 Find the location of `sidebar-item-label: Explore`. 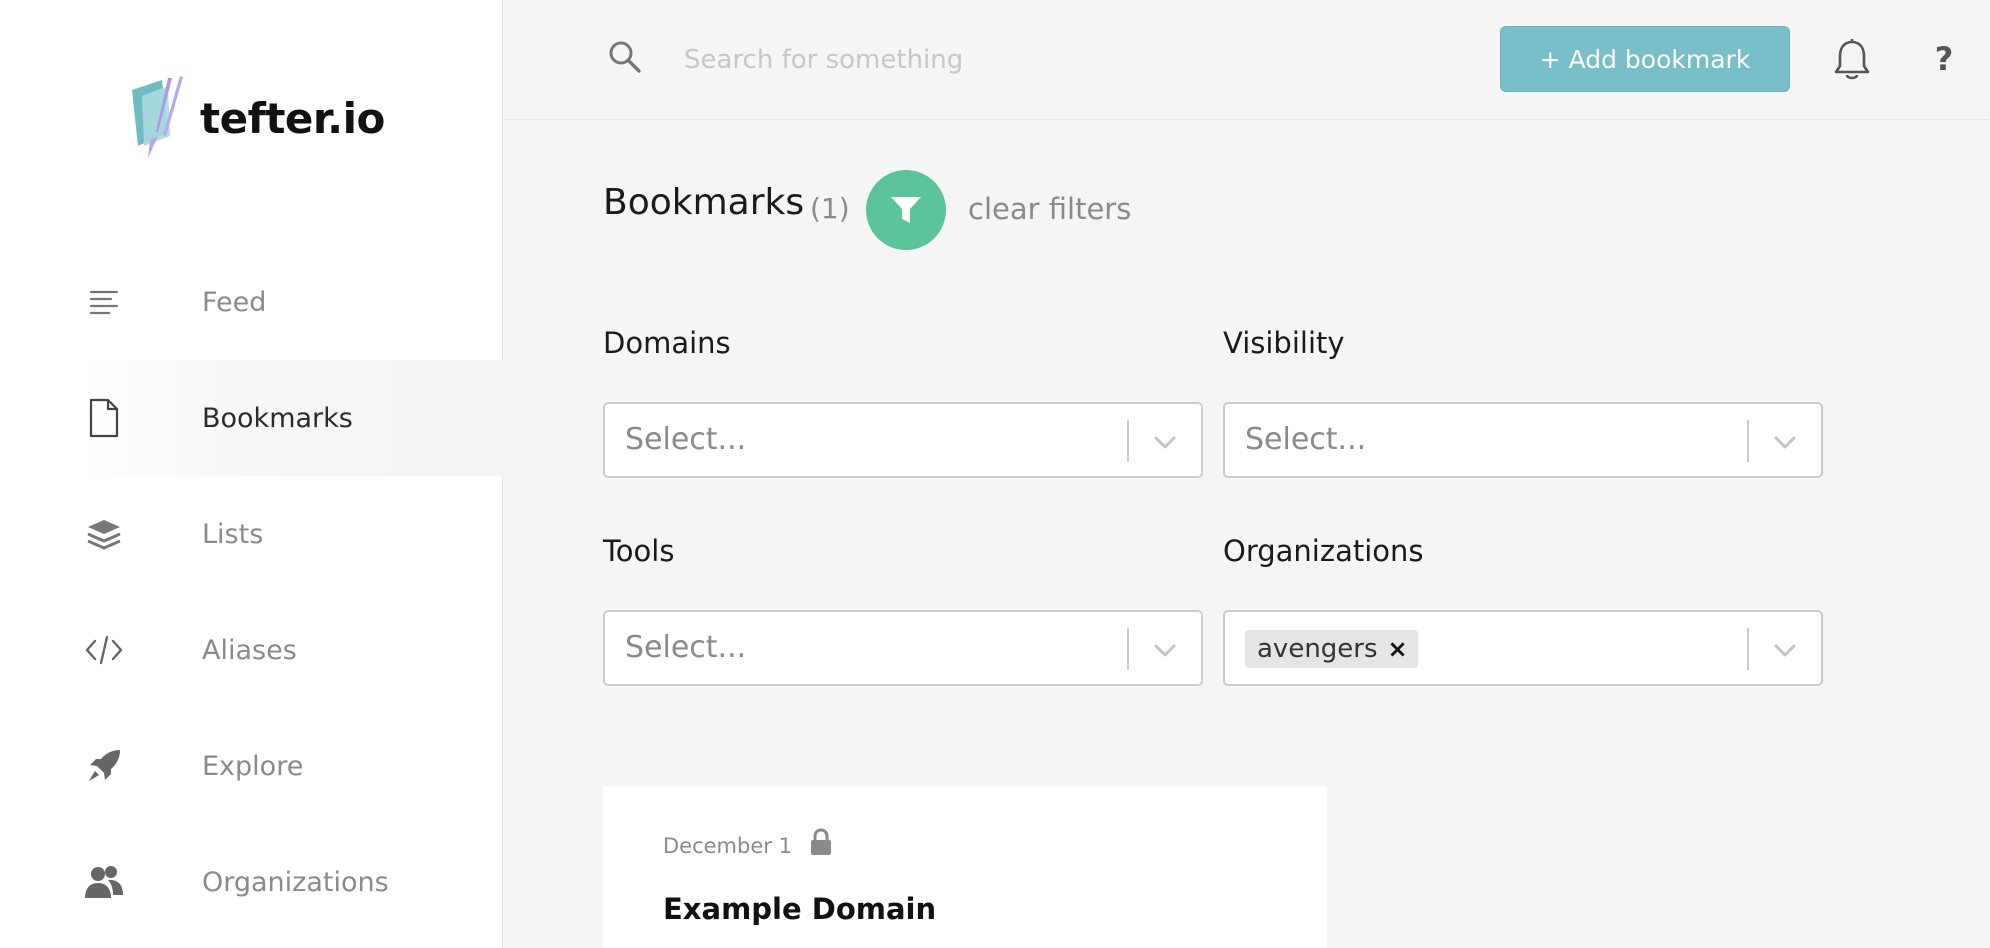

sidebar-item-label: Explore is located at coordinates (253, 766).